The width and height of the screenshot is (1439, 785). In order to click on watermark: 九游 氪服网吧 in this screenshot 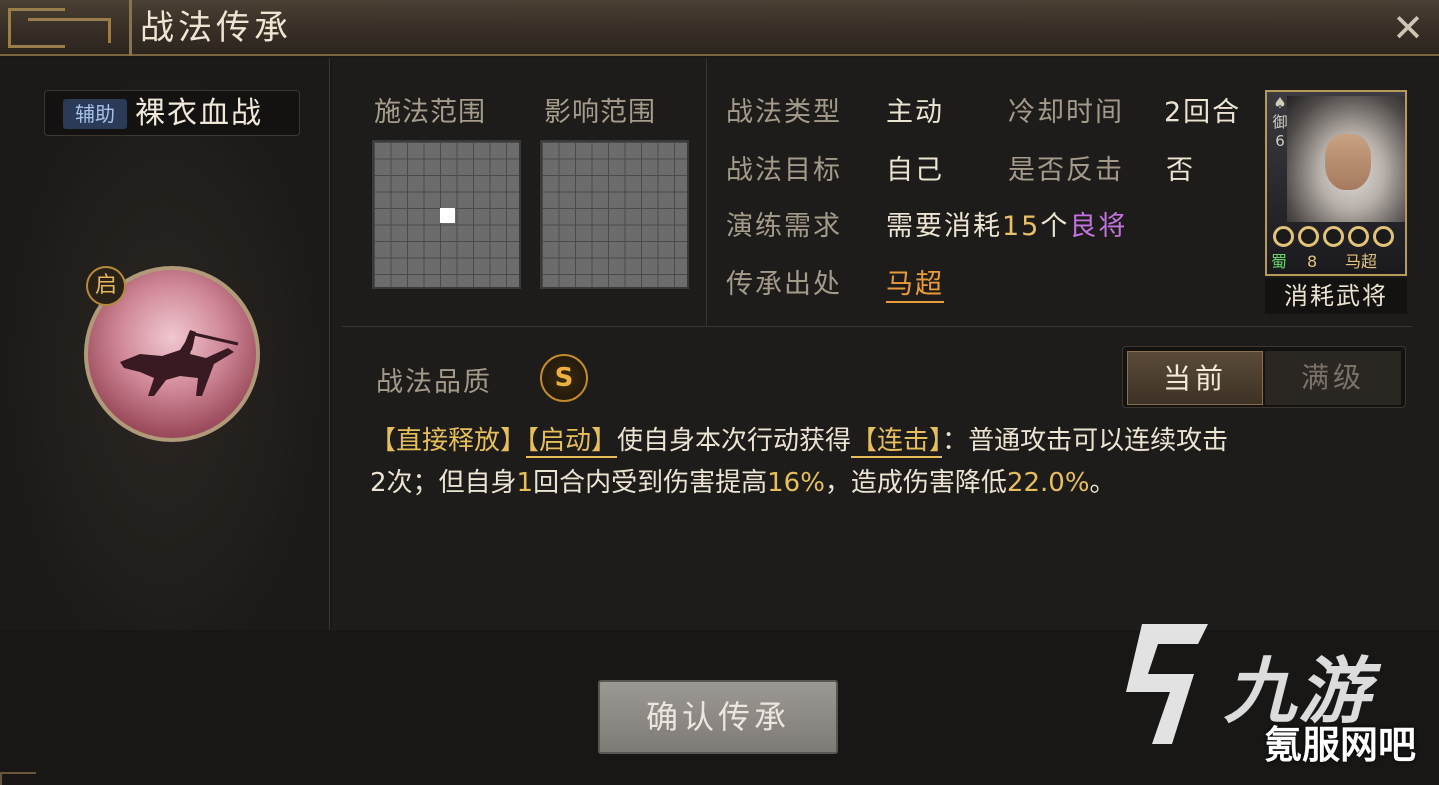, I will do `click(1272, 698)`.